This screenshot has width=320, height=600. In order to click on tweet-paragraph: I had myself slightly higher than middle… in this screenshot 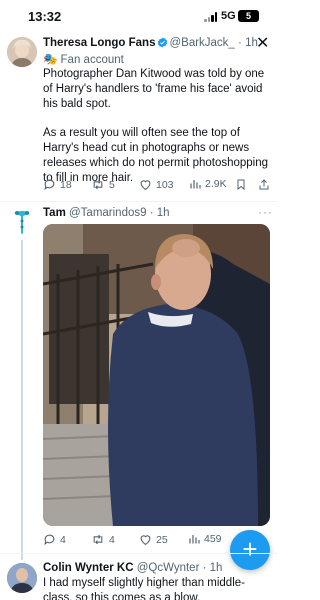, I will do `click(144, 588)`.